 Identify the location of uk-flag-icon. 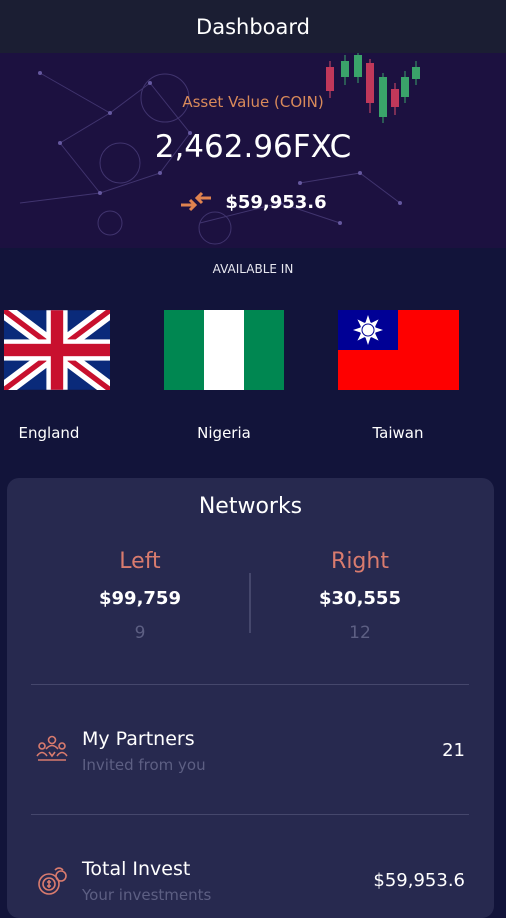
(57, 350).